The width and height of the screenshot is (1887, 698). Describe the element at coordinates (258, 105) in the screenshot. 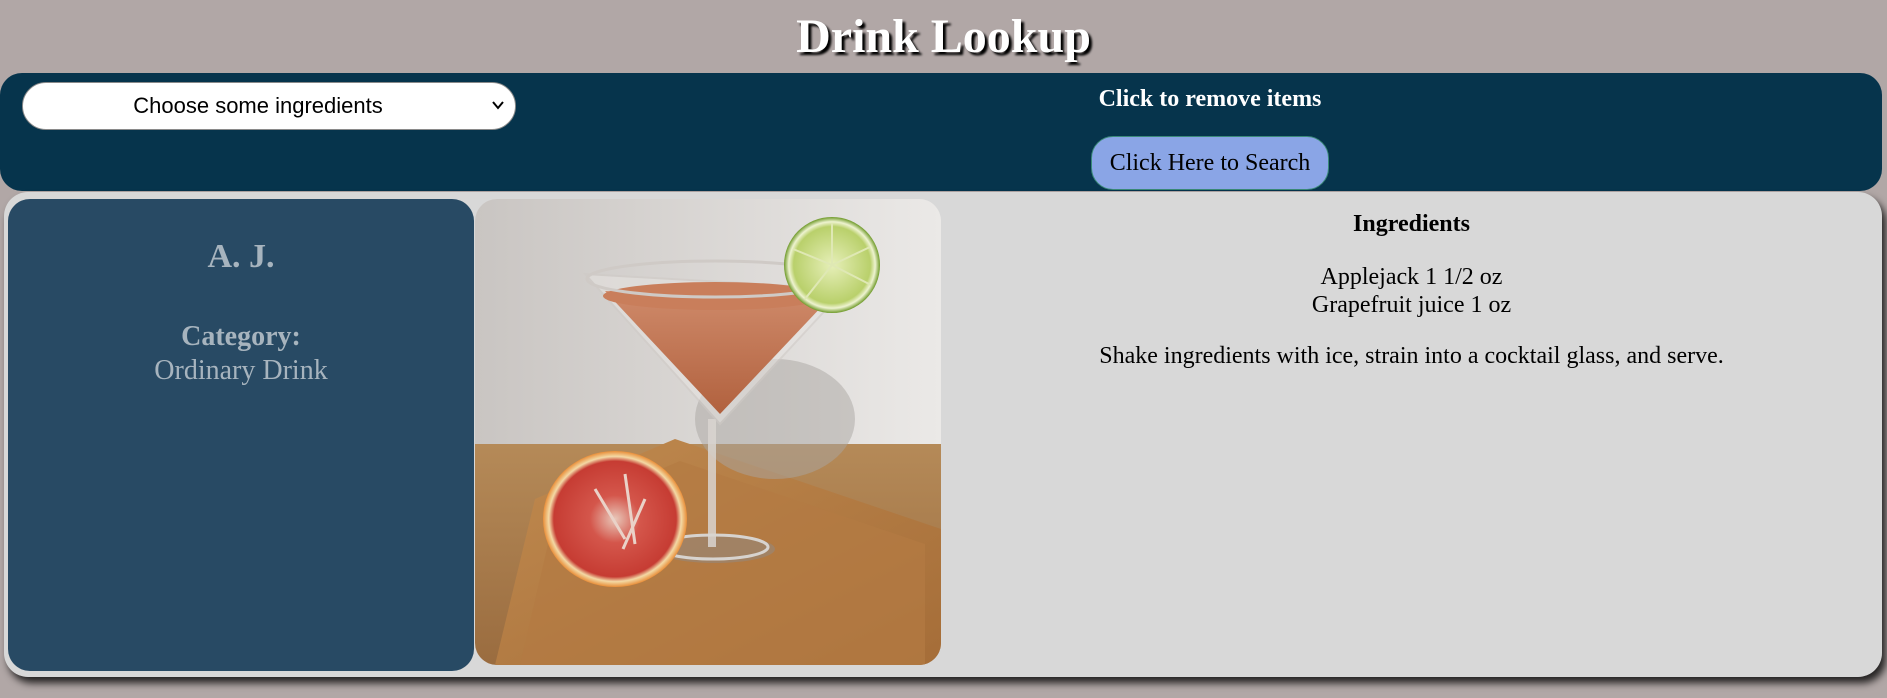

I see `ingredient-select-value: Choose some ingredients` at that location.